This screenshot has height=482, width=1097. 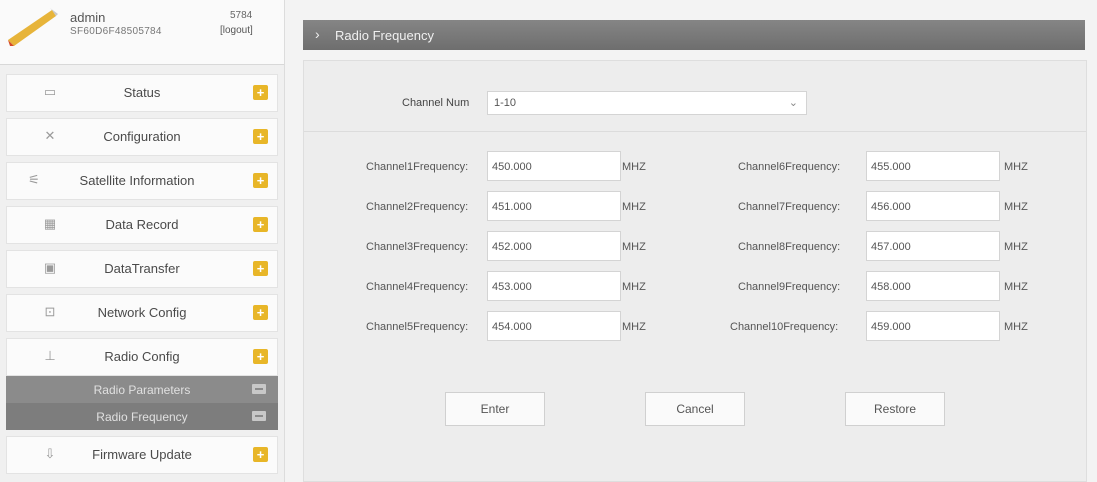 I want to click on username: admin, so click(x=88, y=17).